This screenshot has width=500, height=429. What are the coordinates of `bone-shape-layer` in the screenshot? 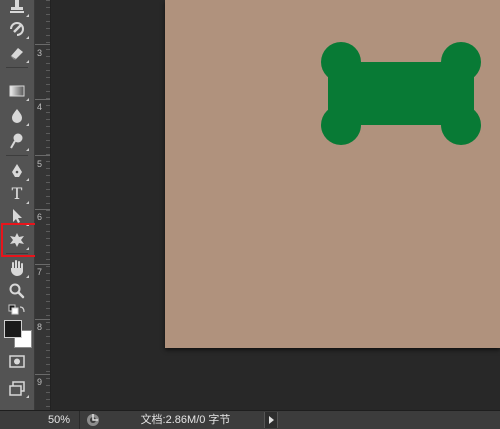 It's located at (401, 93).